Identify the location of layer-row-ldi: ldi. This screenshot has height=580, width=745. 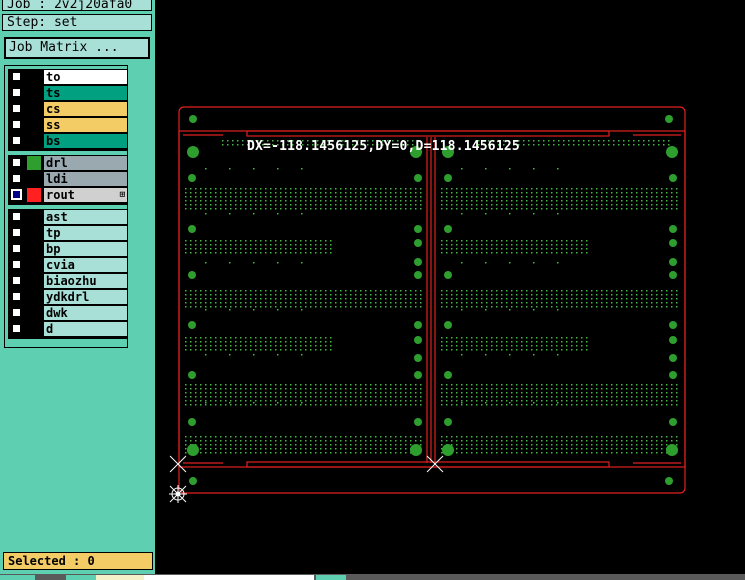
(67, 179).